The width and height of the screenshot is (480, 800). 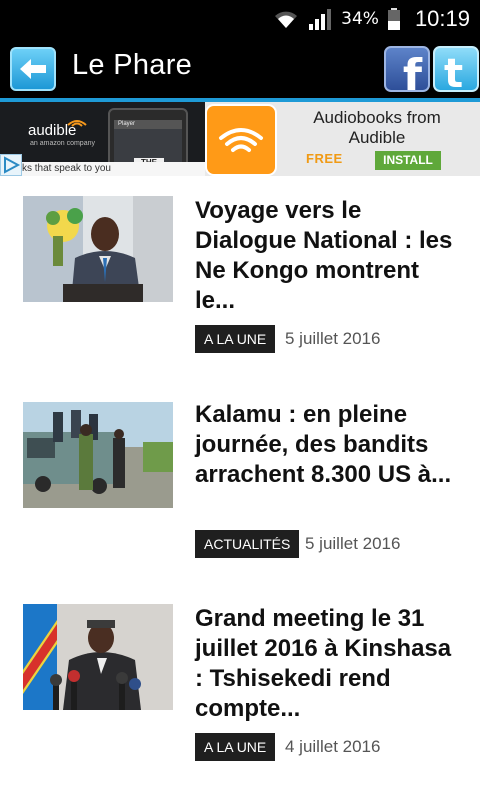 What do you see at coordinates (333, 746) in the screenshot?
I see `article-date: 4 juillet 2016` at bounding box center [333, 746].